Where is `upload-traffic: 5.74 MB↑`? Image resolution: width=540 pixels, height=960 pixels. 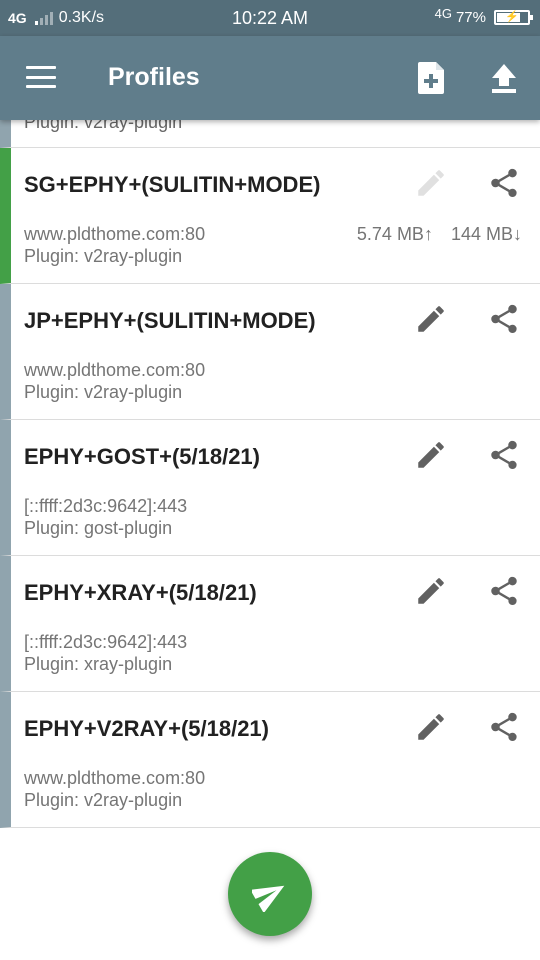 upload-traffic: 5.74 MB↑ is located at coordinates (394, 234).